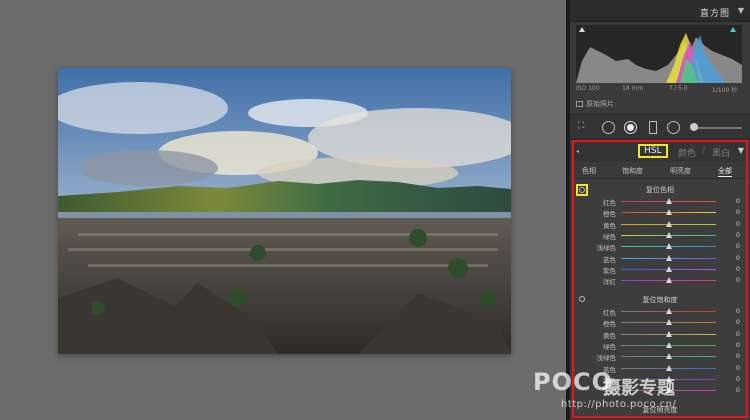  What do you see at coordinates (609, 236) in the screenshot?
I see `slider-label: 绿色` at bounding box center [609, 236].